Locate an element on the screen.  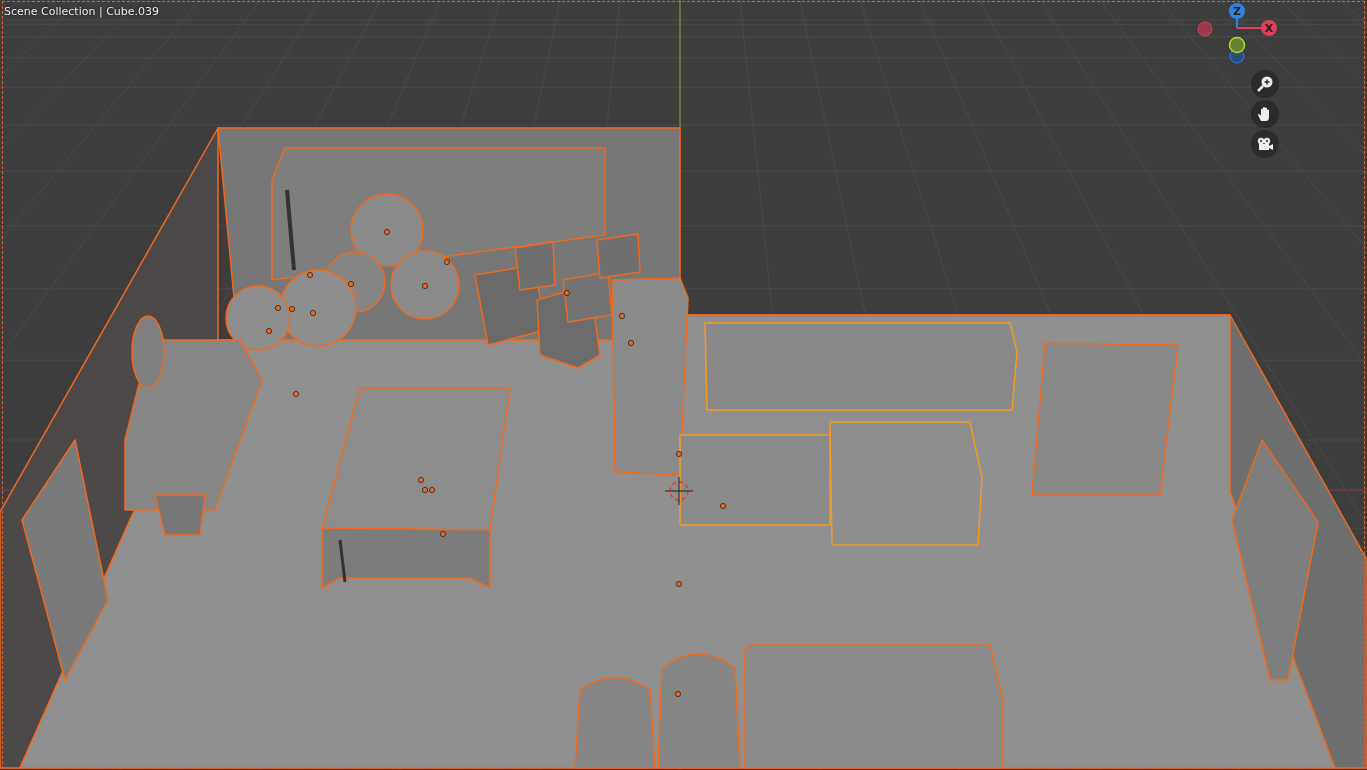
viewport-header: Scene Collection | Cube.039 is located at coordinates (82, 11).